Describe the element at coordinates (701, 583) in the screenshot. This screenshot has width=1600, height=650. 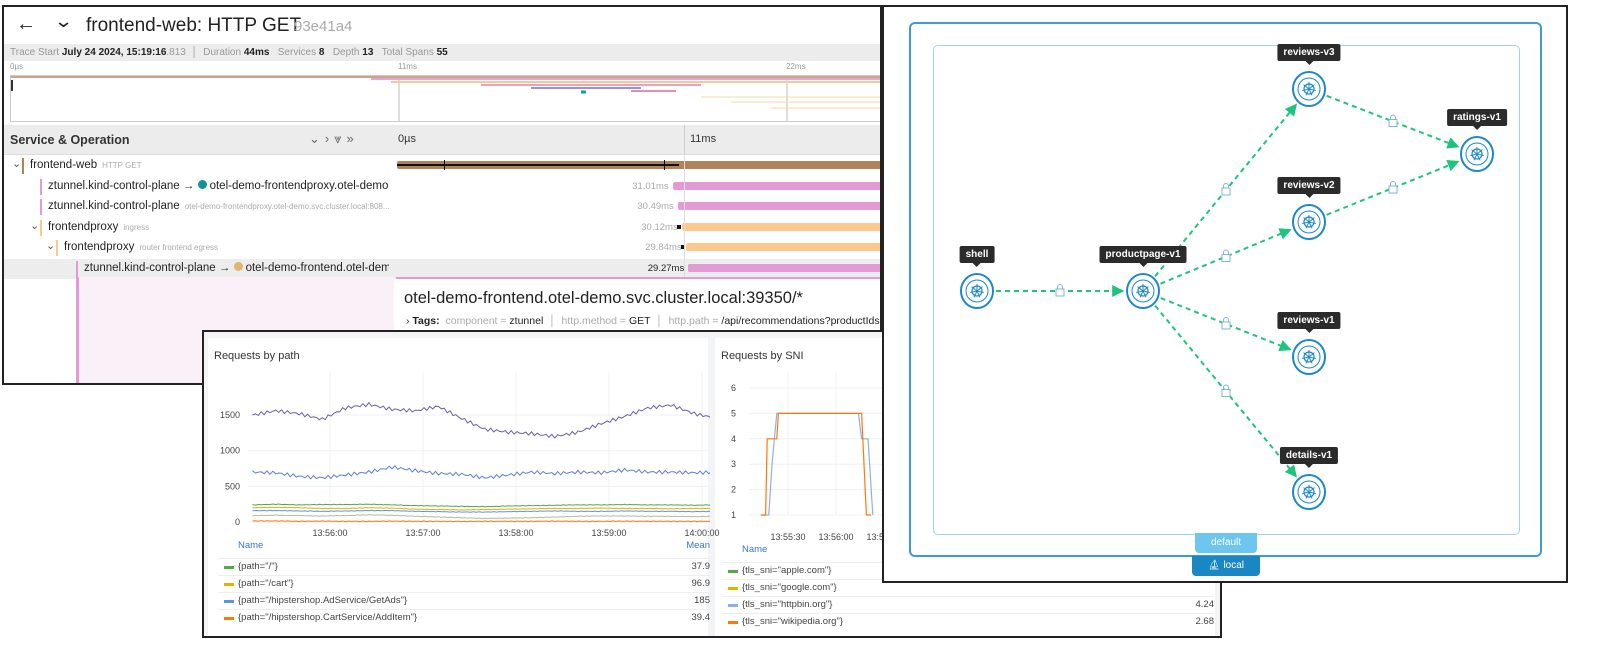
I see `legend-mean: 96.9` at that location.